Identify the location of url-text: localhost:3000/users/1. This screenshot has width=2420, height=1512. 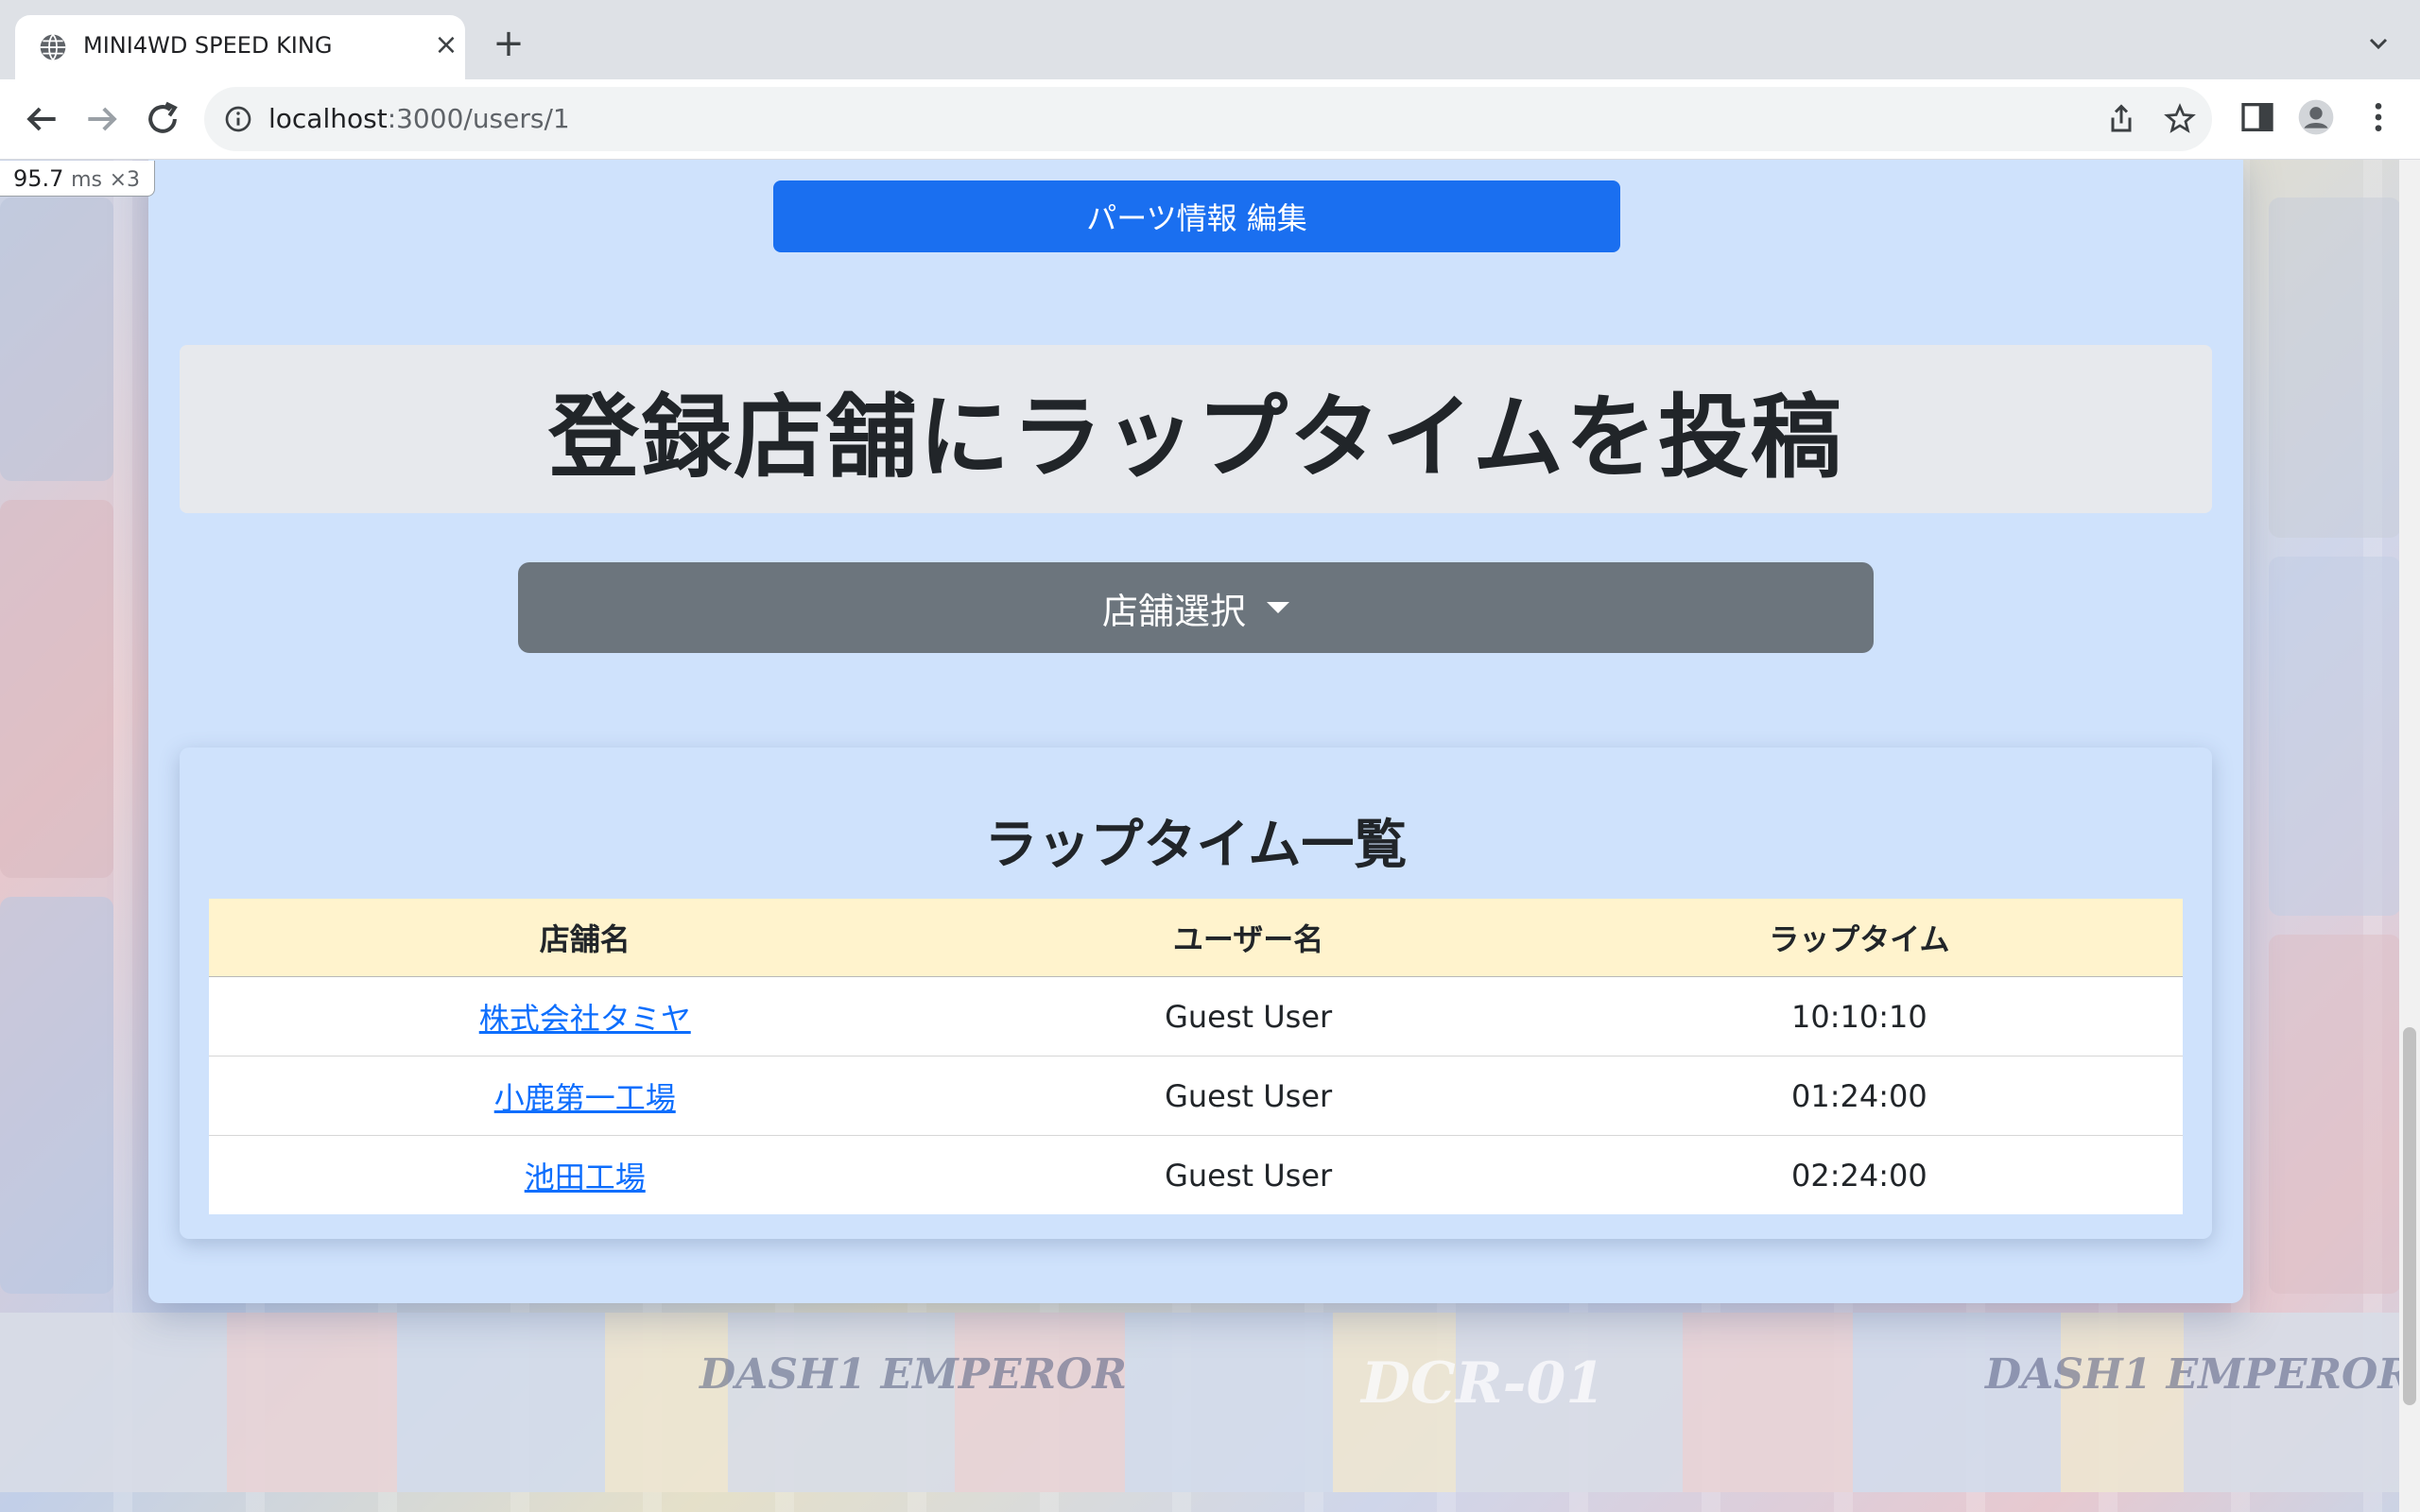
(419, 118).